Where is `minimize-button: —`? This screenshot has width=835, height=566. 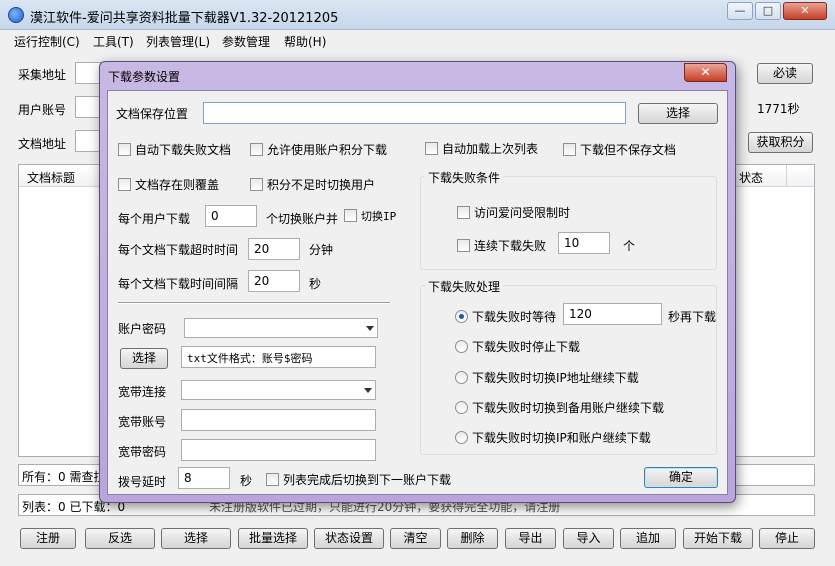 minimize-button: — is located at coordinates (740, 11).